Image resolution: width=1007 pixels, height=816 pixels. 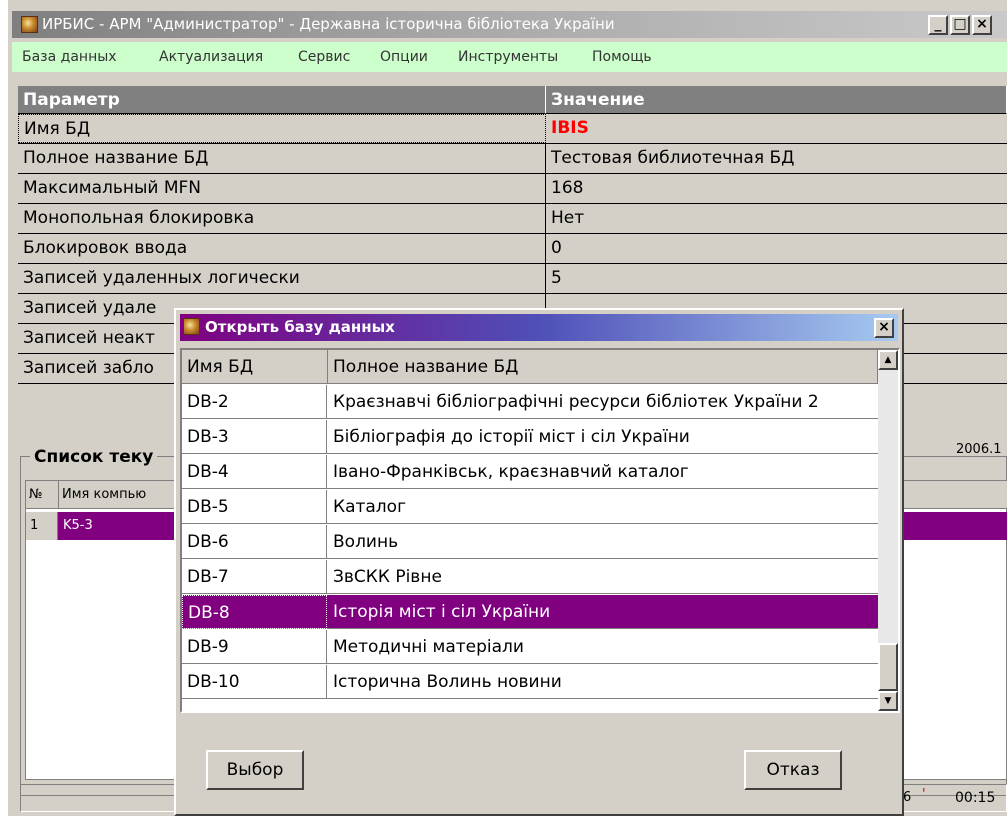 What do you see at coordinates (42, 526) in the screenshot?
I see `list-item-number: 1` at bounding box center [42, 526].